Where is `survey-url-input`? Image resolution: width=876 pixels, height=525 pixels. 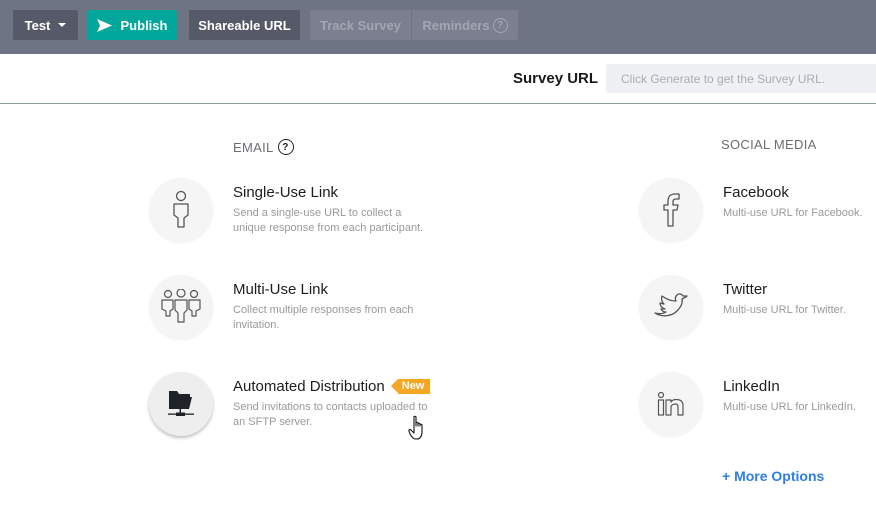 survey-url-input is located at coordinates (741, 78).